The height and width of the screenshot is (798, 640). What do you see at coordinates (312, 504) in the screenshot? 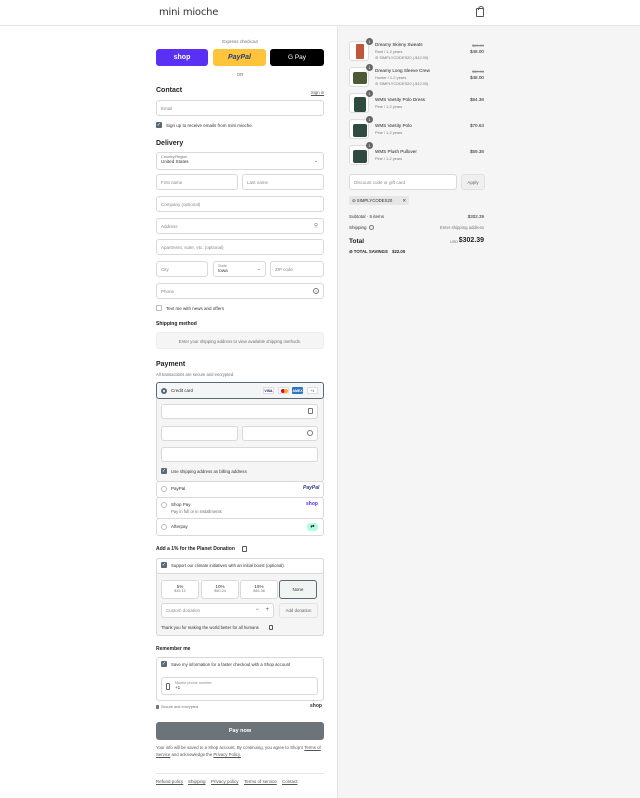
I see `shop-pay-logo: shop` at bounding box center [312, 504].